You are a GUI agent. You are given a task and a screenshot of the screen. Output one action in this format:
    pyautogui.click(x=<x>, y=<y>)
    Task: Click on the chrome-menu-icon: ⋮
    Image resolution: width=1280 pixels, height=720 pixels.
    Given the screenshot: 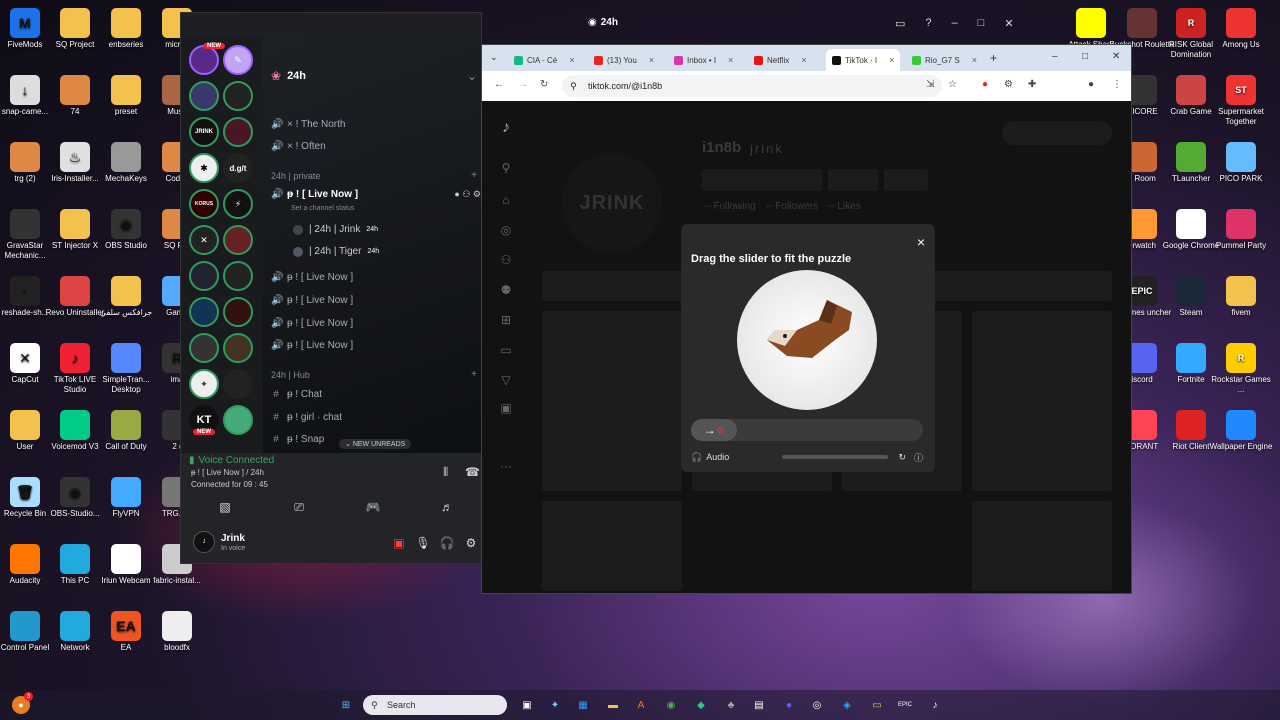 What is the action you would take?
    pyautogui.click(x=1117, y=84)
    